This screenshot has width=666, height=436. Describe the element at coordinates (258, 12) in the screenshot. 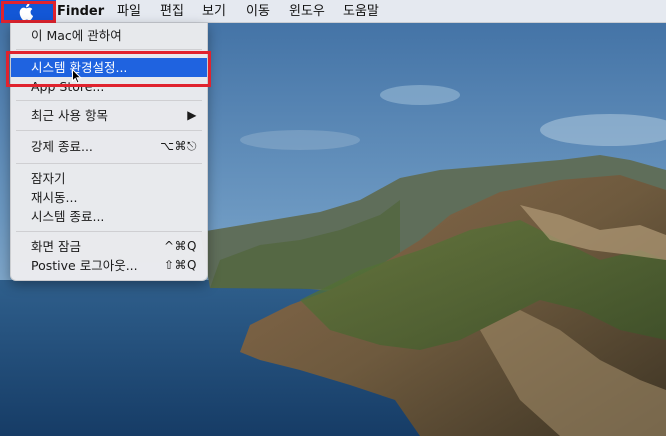

I see `menubar-go: 이동` at that location.